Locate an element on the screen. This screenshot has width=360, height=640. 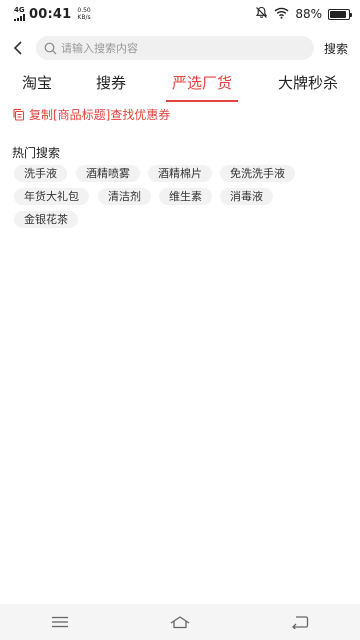
nav-menu-button is located at coordinates (60, 622).